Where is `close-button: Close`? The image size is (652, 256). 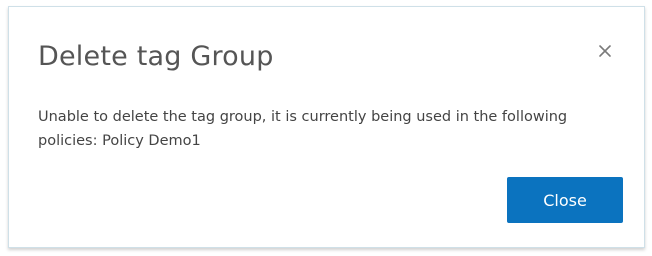
close-button: Close is located at coordinates (565, 200).